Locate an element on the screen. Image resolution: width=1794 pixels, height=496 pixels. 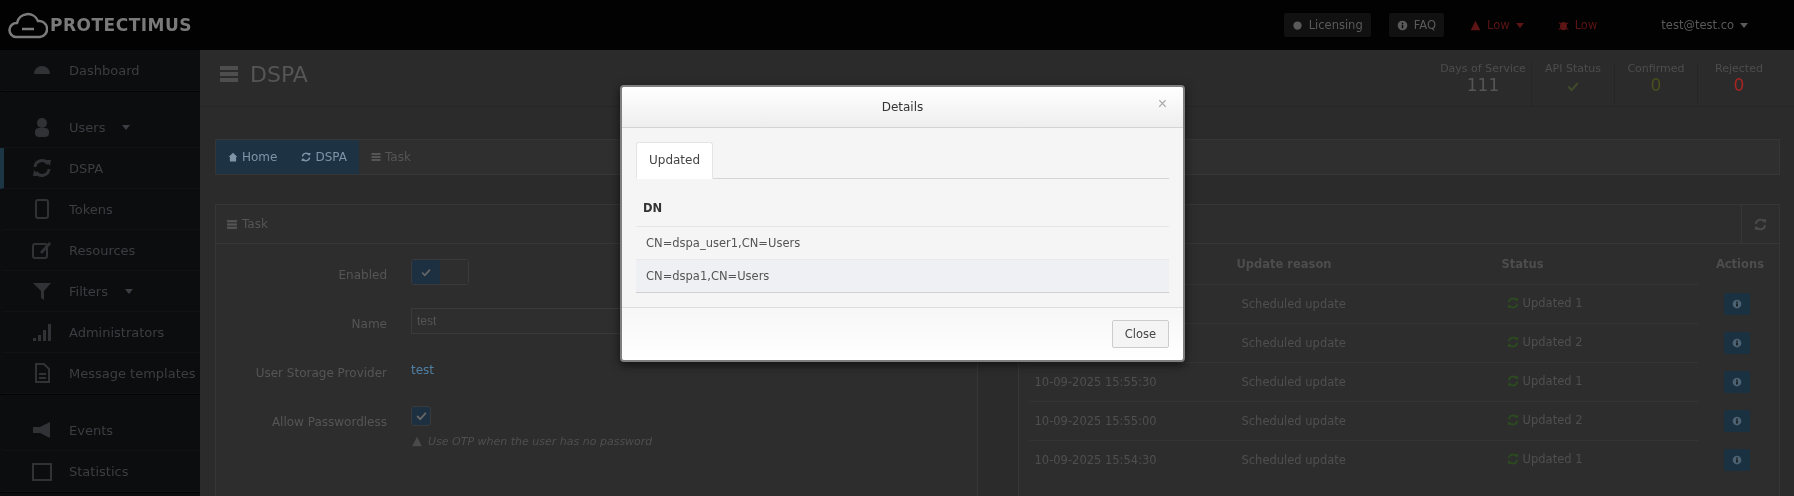
tablet-icon is located at coordinates (42, 209).